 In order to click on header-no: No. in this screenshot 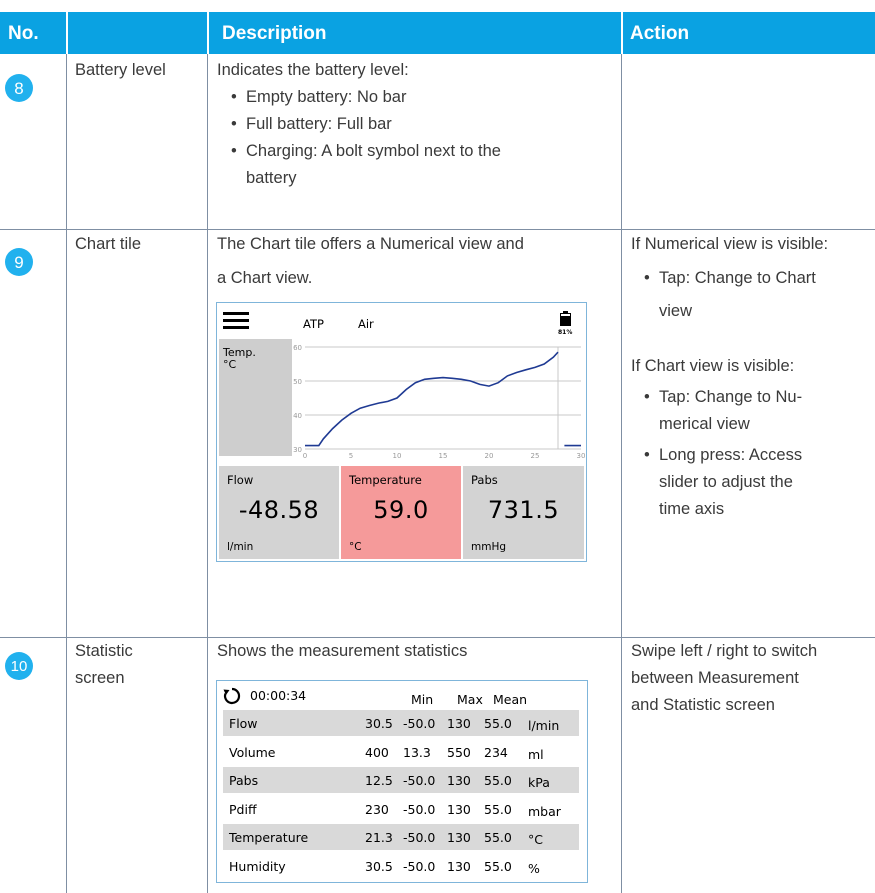, I will do `click(23, 33)`.